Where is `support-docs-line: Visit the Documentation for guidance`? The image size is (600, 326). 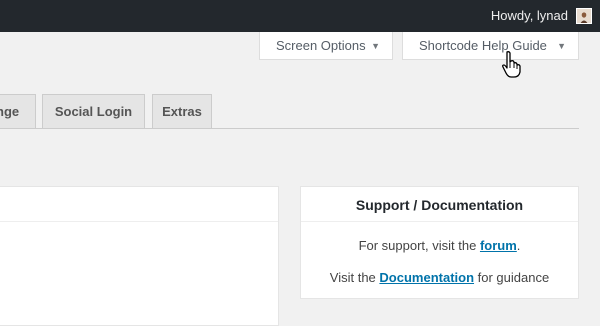 support-docs-line: Visit the Documentation for guidance is located at coordinates (439, 277).